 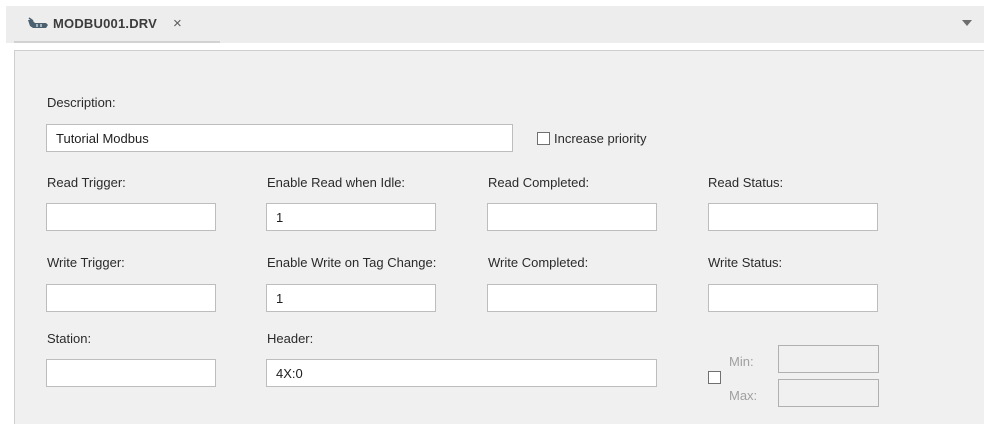 I want to click on header-label: Header:, so click(x=290, y=338).